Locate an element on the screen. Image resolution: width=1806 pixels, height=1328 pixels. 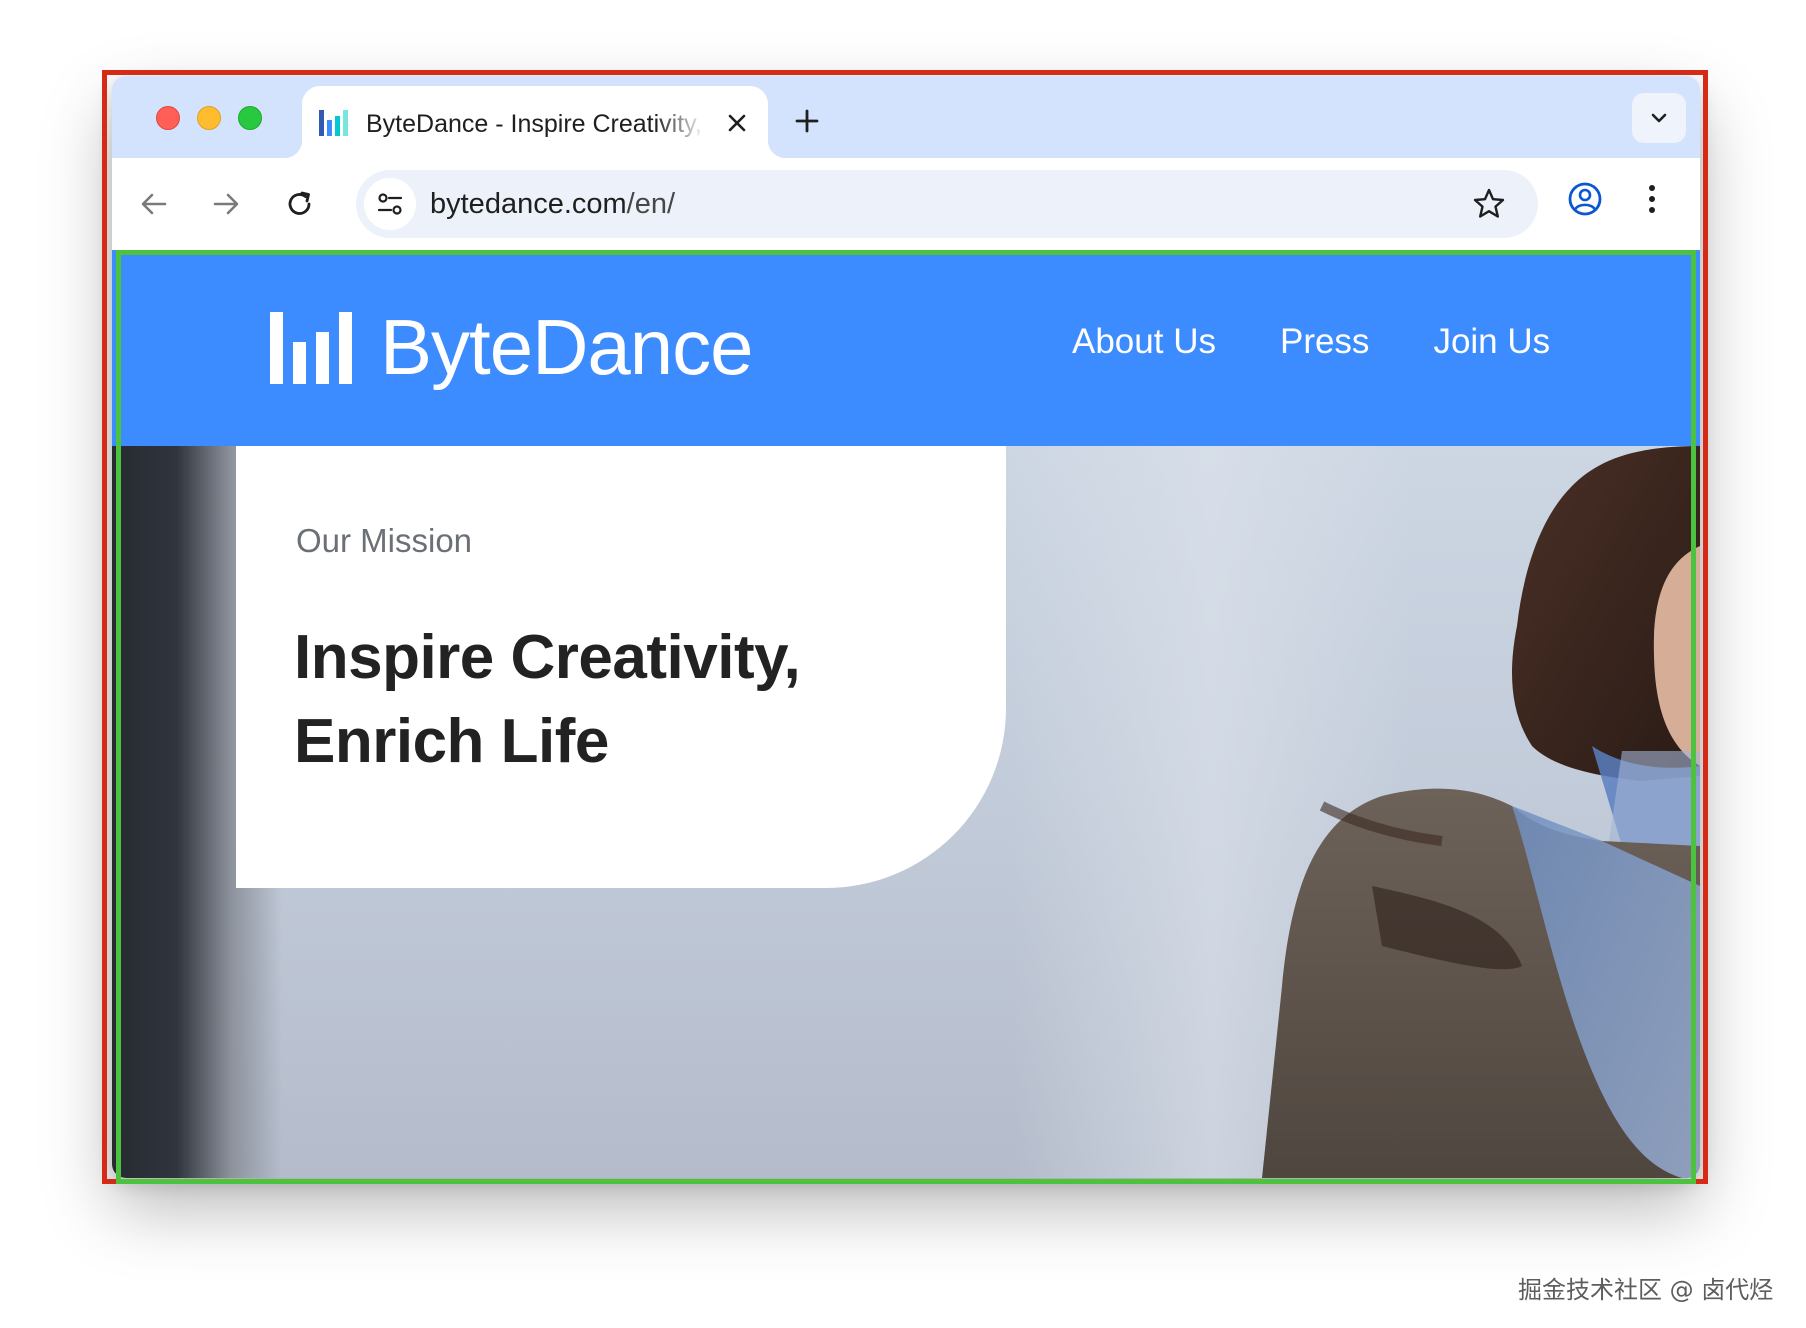
url-text: bytedance.com/en/ is located at coordinates (552, 204).